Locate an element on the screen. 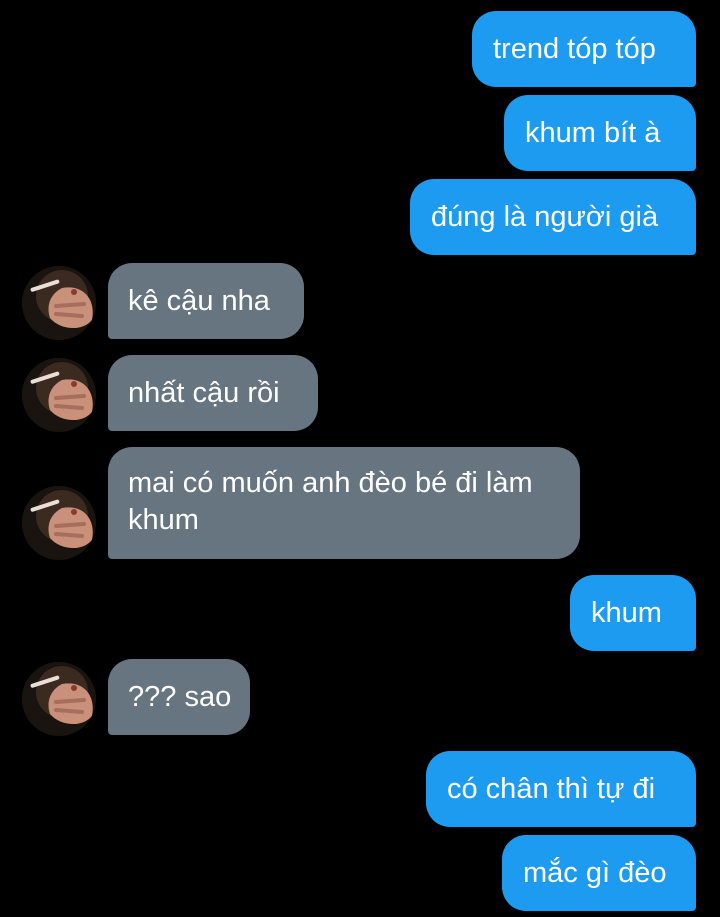  message-bubble-sent: khum is located at coordinates (633, 613).